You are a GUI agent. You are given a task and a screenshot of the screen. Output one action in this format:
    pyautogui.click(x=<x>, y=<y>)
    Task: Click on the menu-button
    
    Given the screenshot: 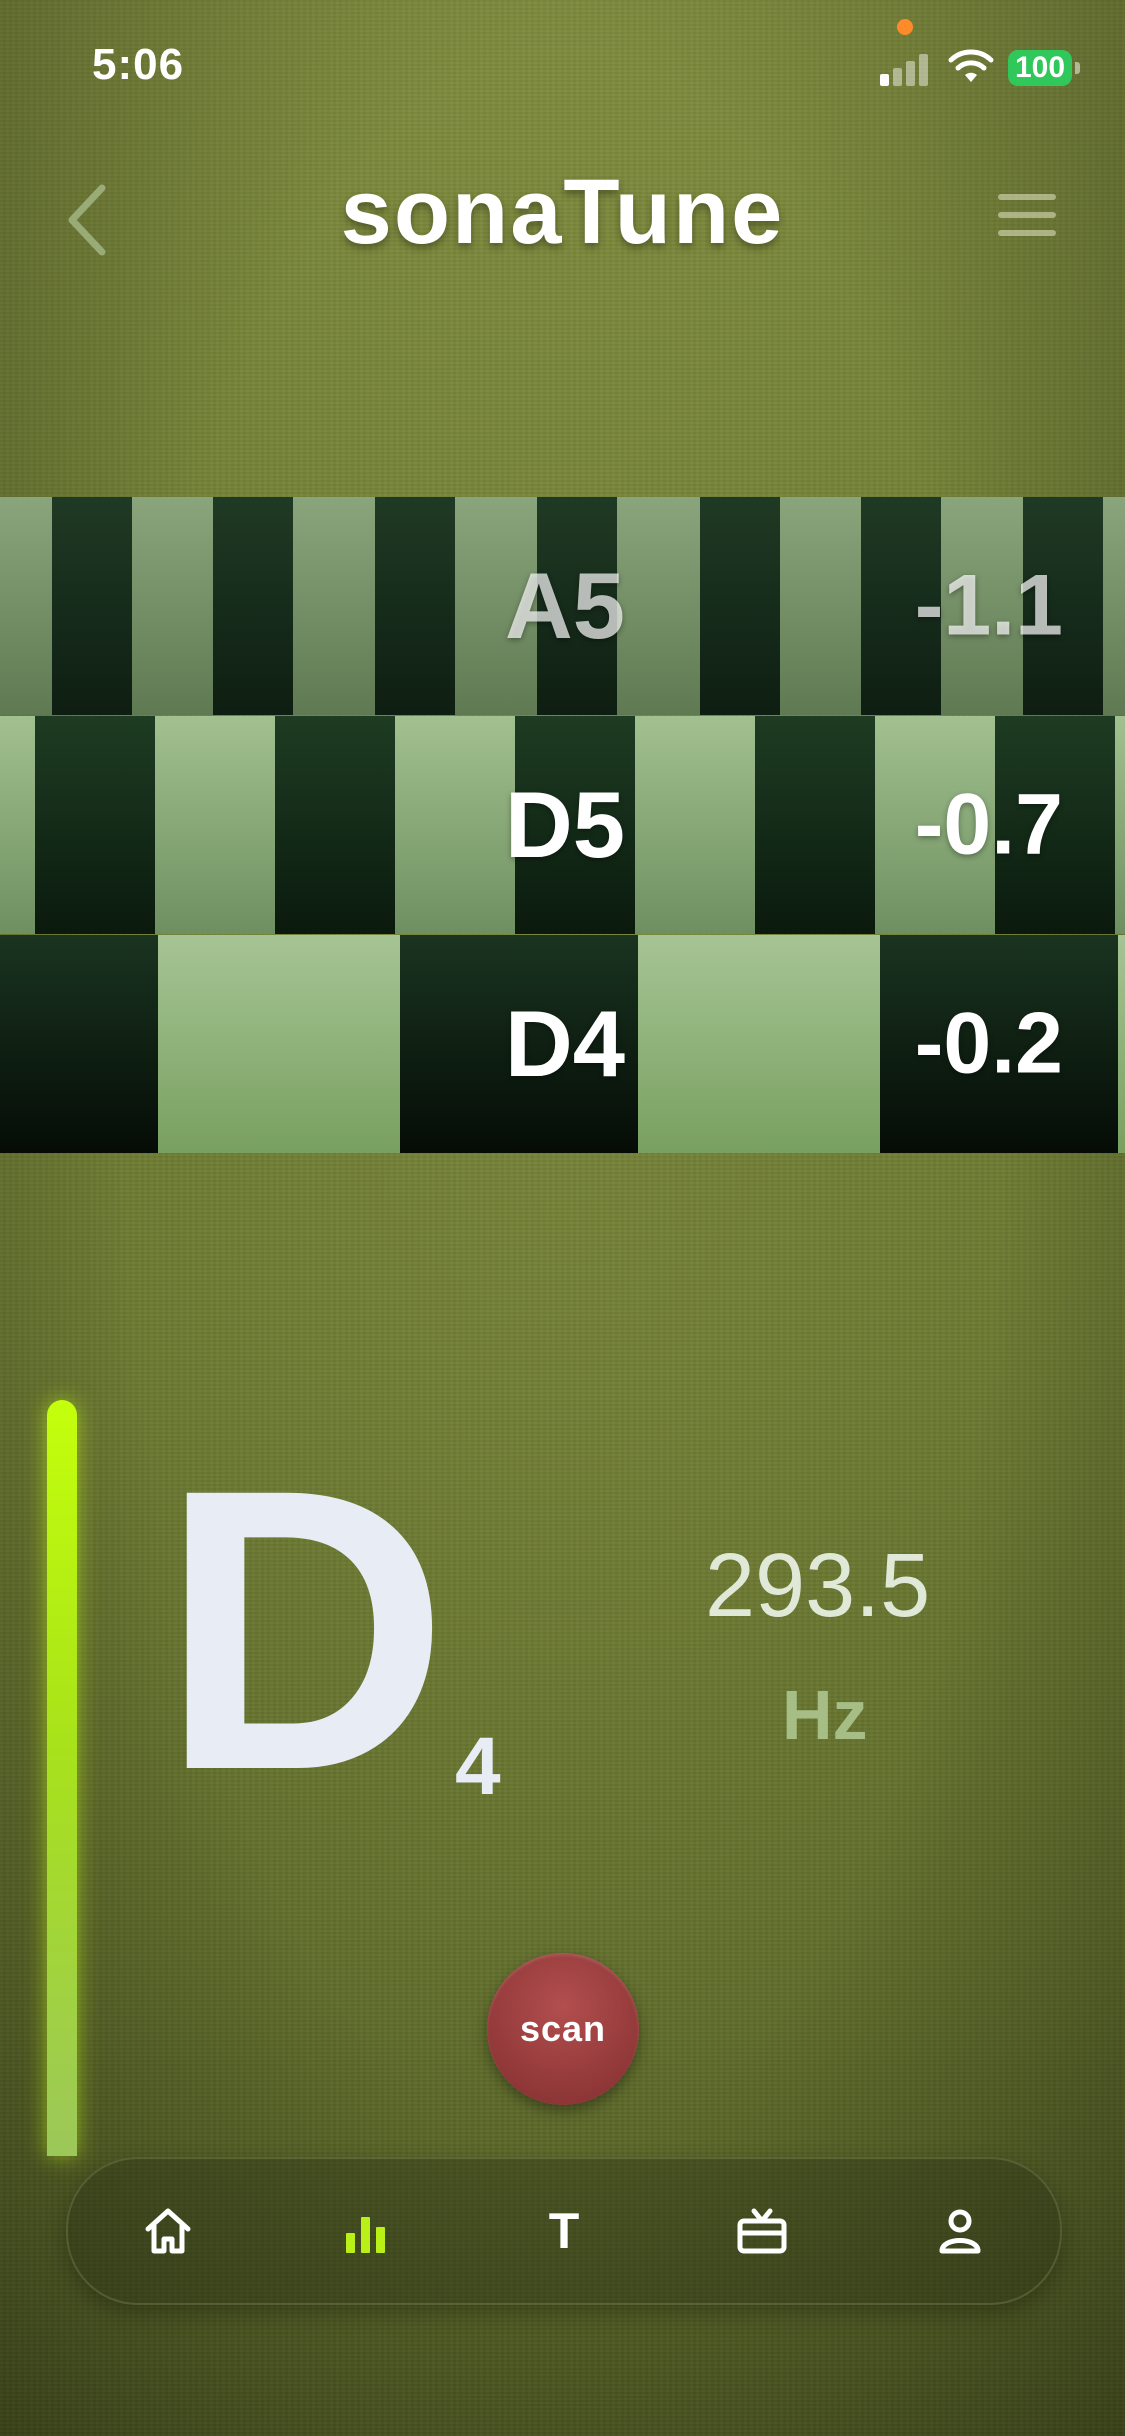 What is the action you would take?
    pyautogui.click(x=1027, y=216)
    